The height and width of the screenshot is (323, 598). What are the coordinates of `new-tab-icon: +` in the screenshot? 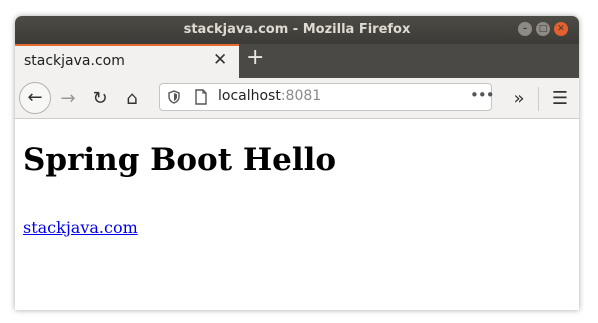 It's located at (255, 57).